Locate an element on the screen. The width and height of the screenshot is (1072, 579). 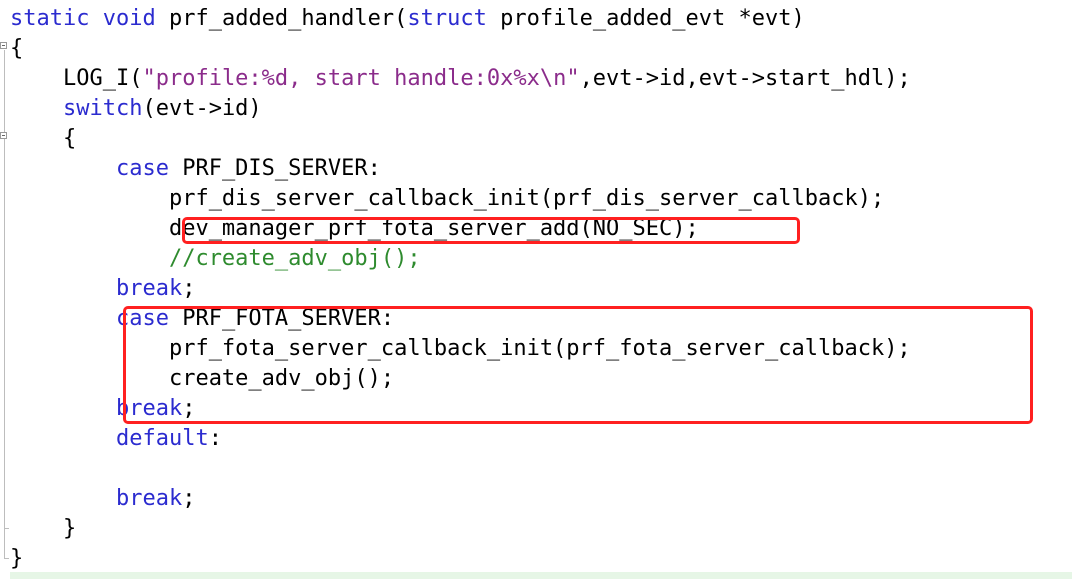
function-name: prf_added_handler( is located at coordinates (288, 18).